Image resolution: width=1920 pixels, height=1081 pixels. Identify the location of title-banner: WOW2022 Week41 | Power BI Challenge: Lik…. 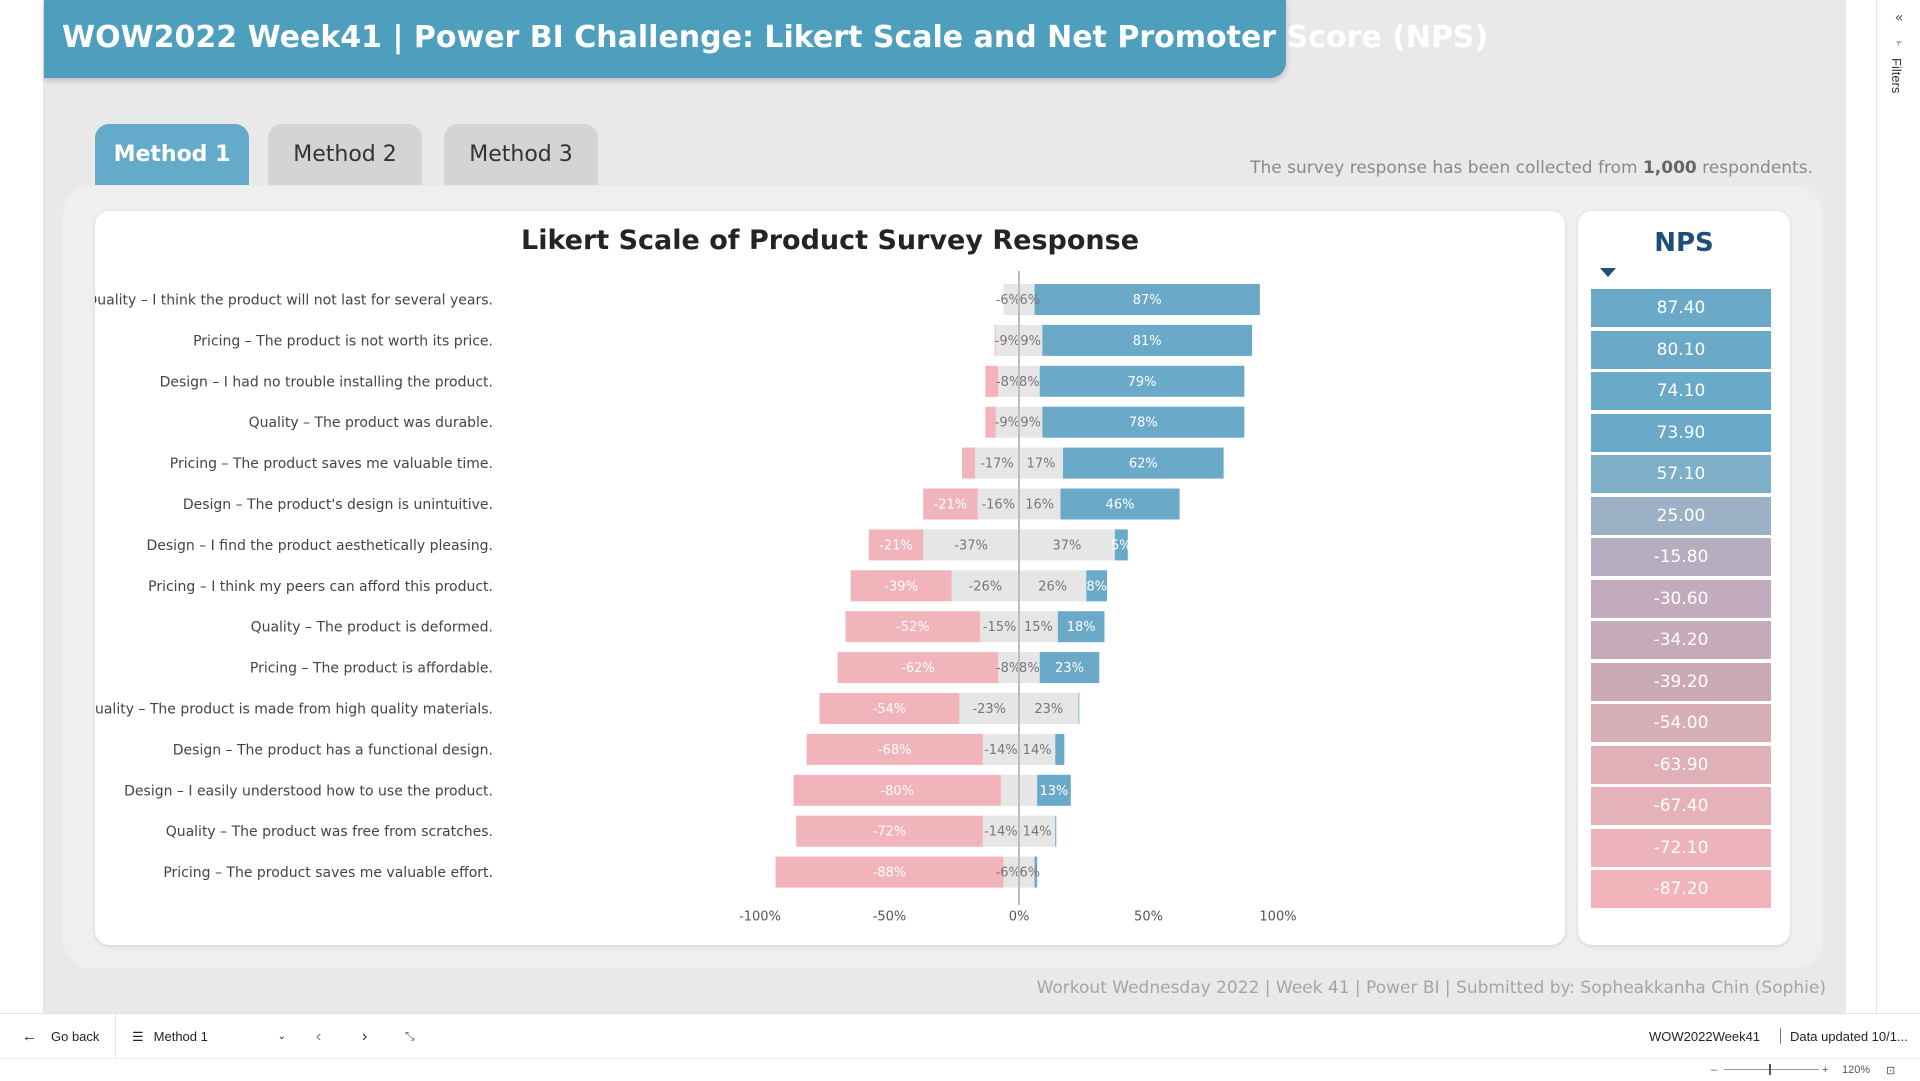
(766, 39).